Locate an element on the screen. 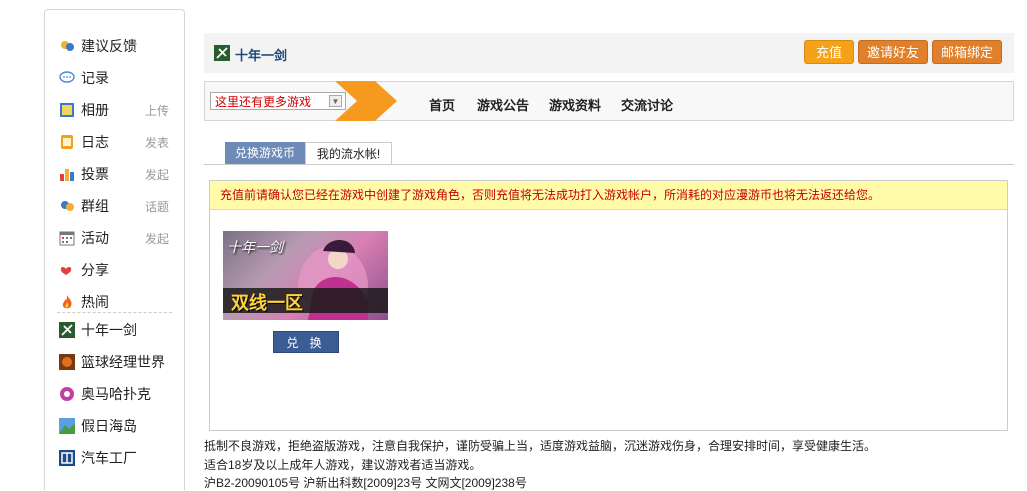  banner-server-name: 双线一区 is located at coordinates (267, 303).